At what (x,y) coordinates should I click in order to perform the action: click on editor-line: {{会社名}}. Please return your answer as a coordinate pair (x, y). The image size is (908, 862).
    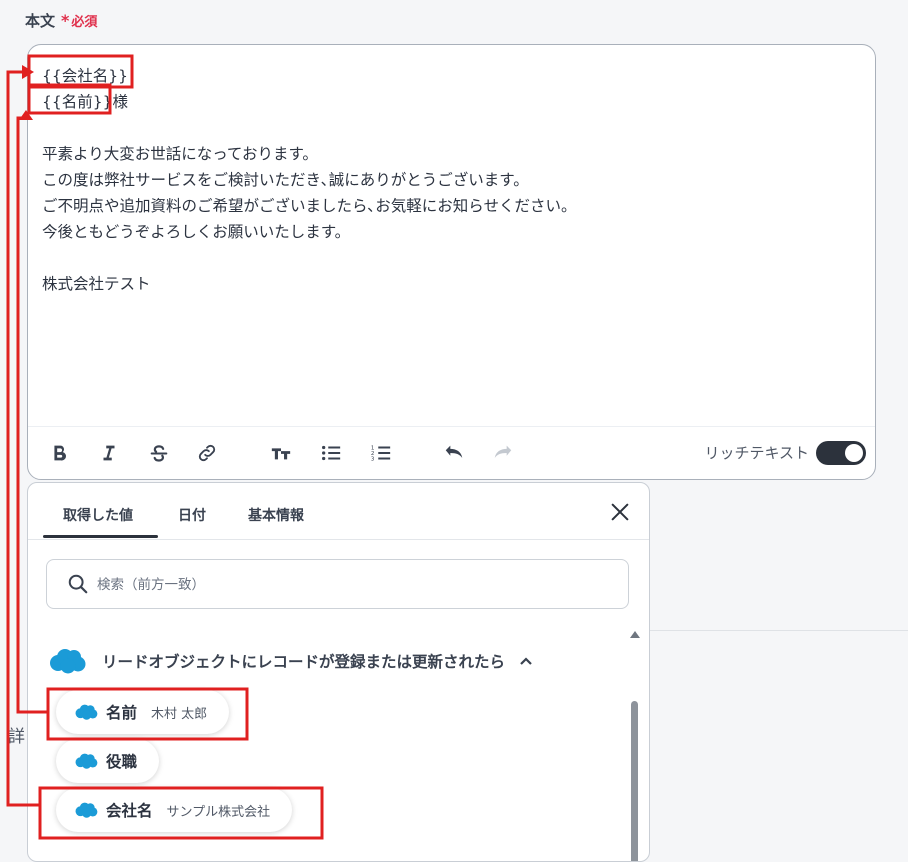
    Looking at the image, I should click on (85, 76).